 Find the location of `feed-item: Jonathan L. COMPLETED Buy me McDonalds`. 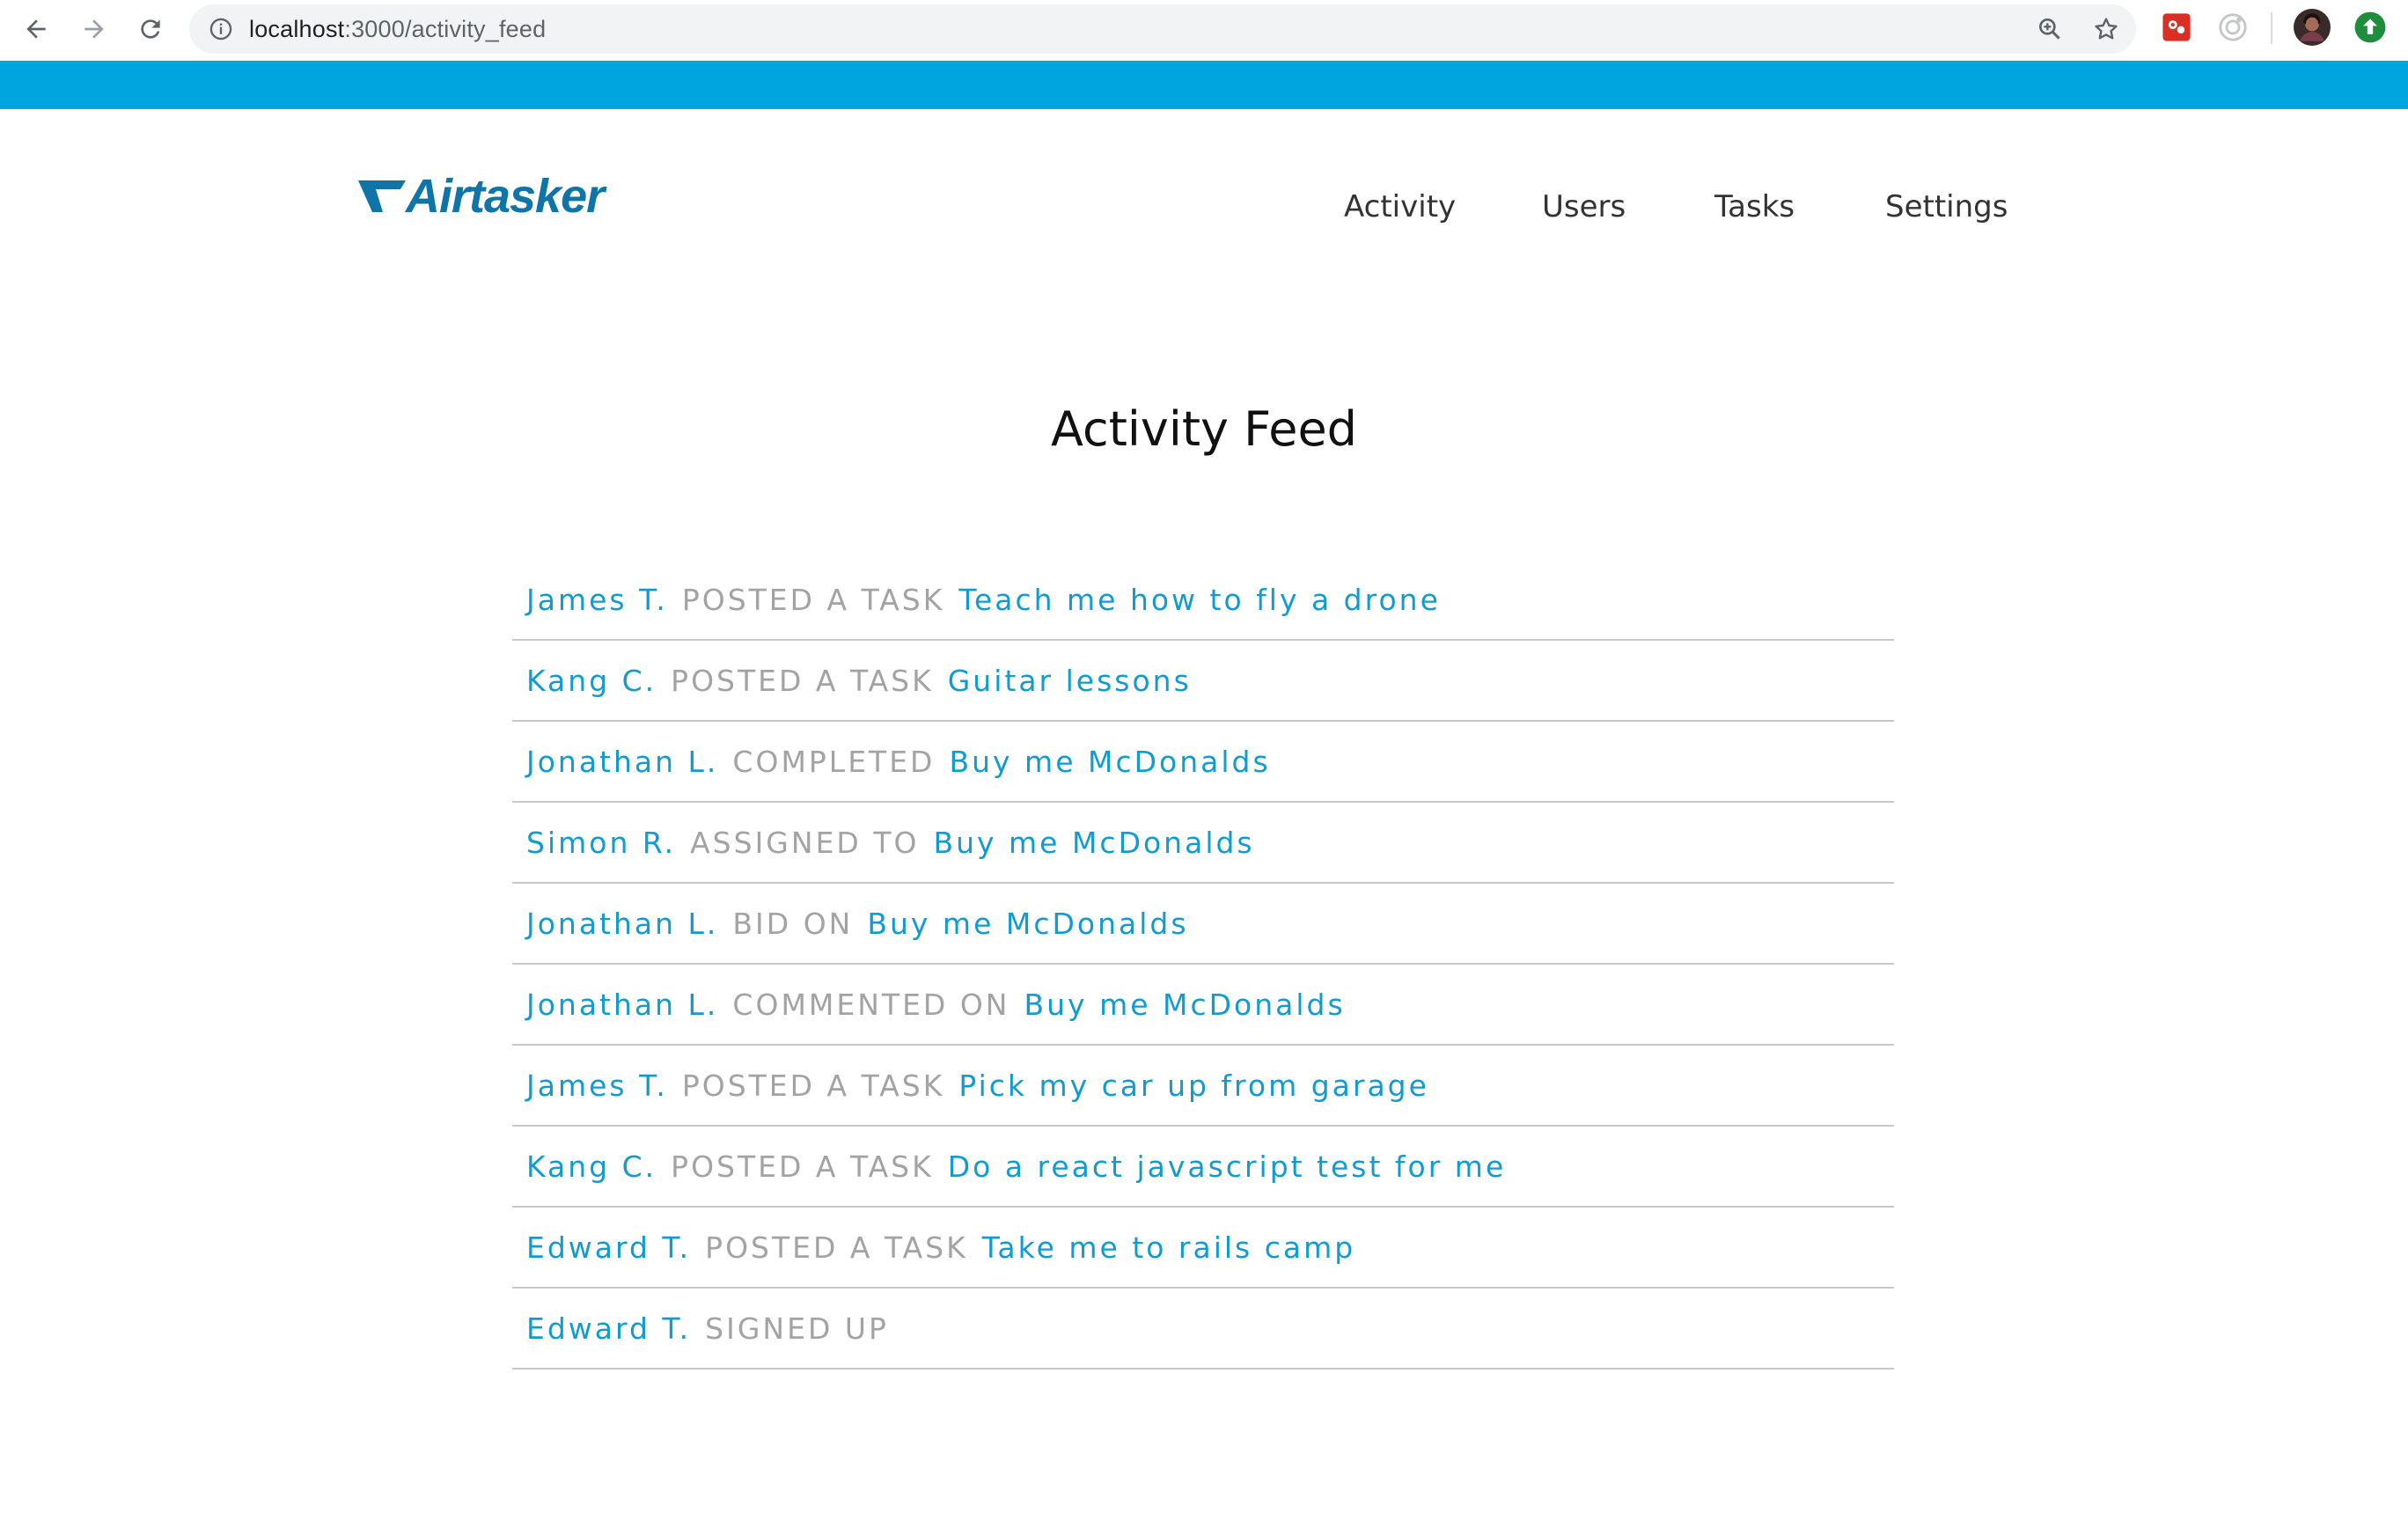

feed-item: Jonathan L. COMPLETED Buy me McDonalds is located at coordinates (1203, 762).